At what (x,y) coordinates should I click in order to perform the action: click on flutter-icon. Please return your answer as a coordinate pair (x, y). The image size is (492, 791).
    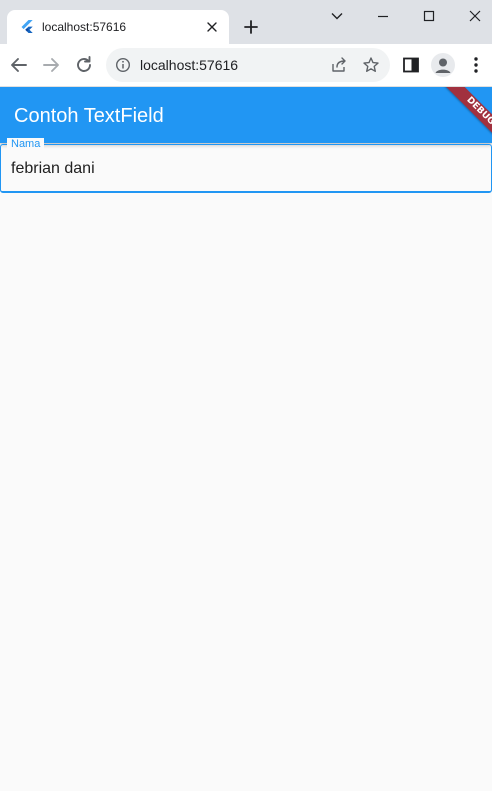
    Looking at the image, I should click on (27, 26).